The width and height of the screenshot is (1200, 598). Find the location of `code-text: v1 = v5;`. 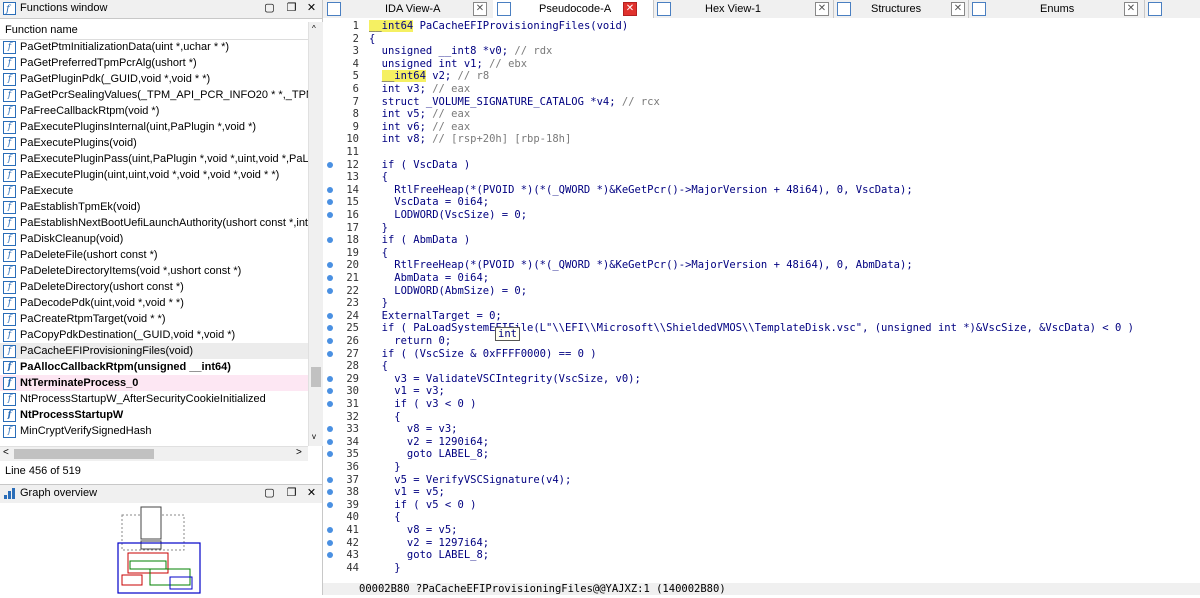

code-text: v1 = v5; is located at coordinates (407, 492).